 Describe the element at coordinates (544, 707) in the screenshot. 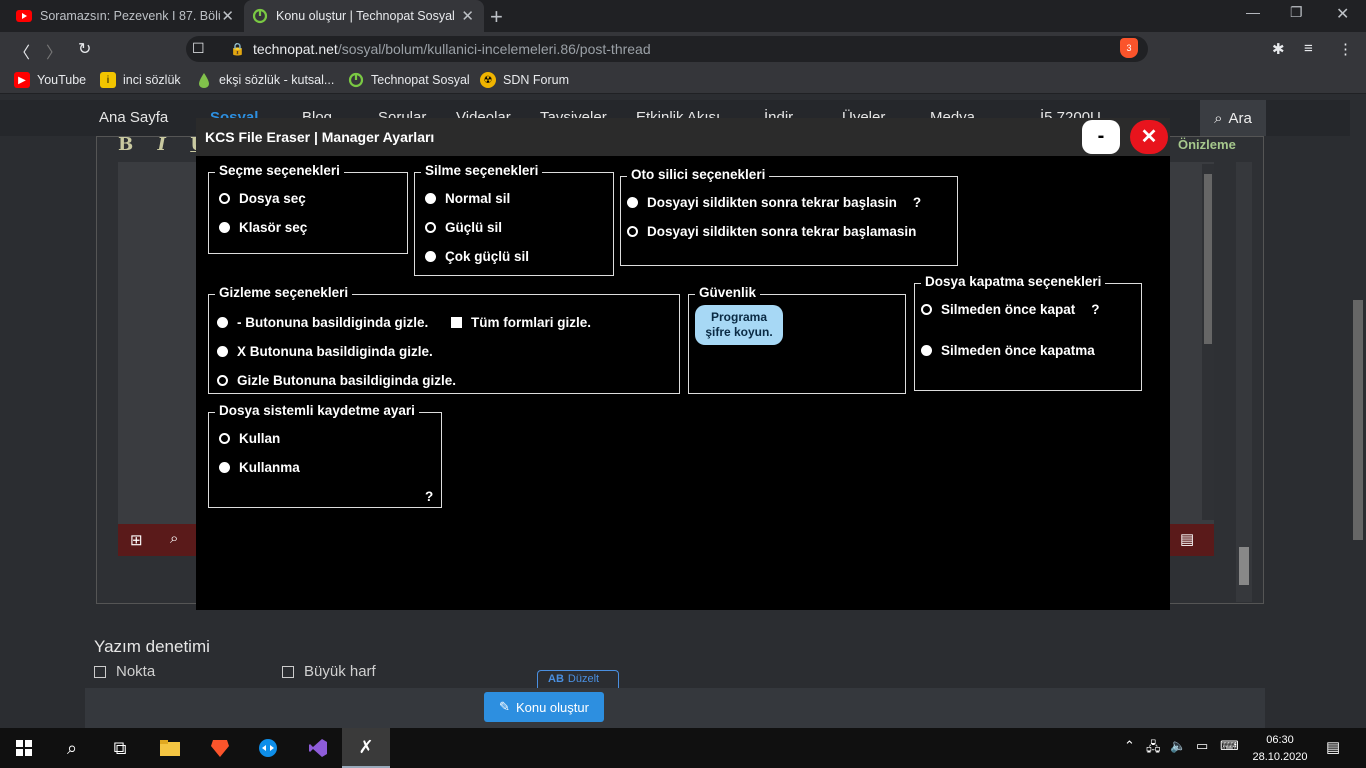

I see `create-thread-button: ✎ Konu oluştur` at that location.